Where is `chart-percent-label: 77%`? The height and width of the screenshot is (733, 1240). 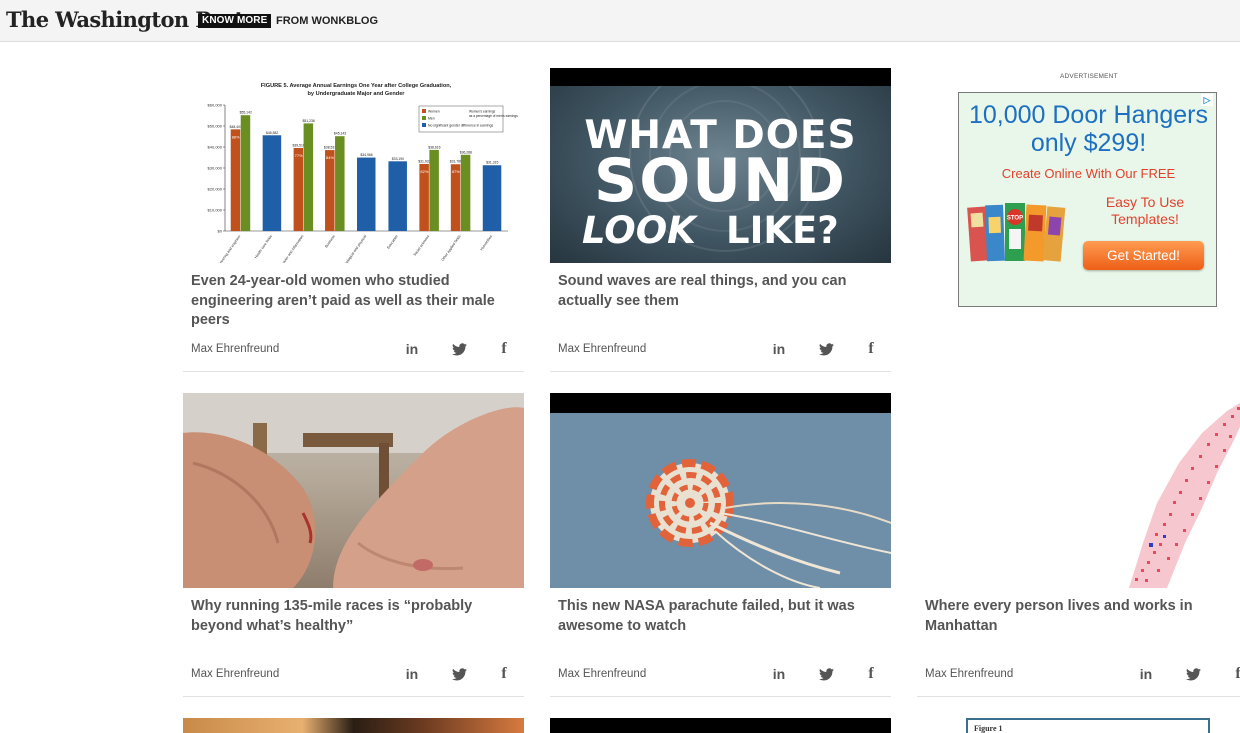 chart-percent-label: 77% is located at coordinates (299, 155).